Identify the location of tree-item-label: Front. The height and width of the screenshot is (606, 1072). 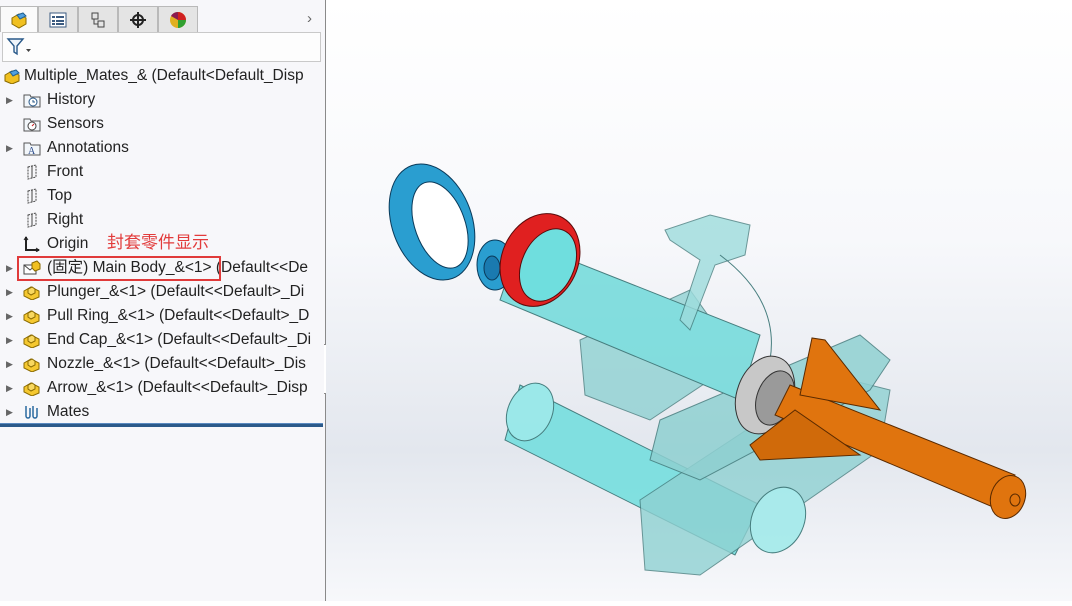
(65, 171).